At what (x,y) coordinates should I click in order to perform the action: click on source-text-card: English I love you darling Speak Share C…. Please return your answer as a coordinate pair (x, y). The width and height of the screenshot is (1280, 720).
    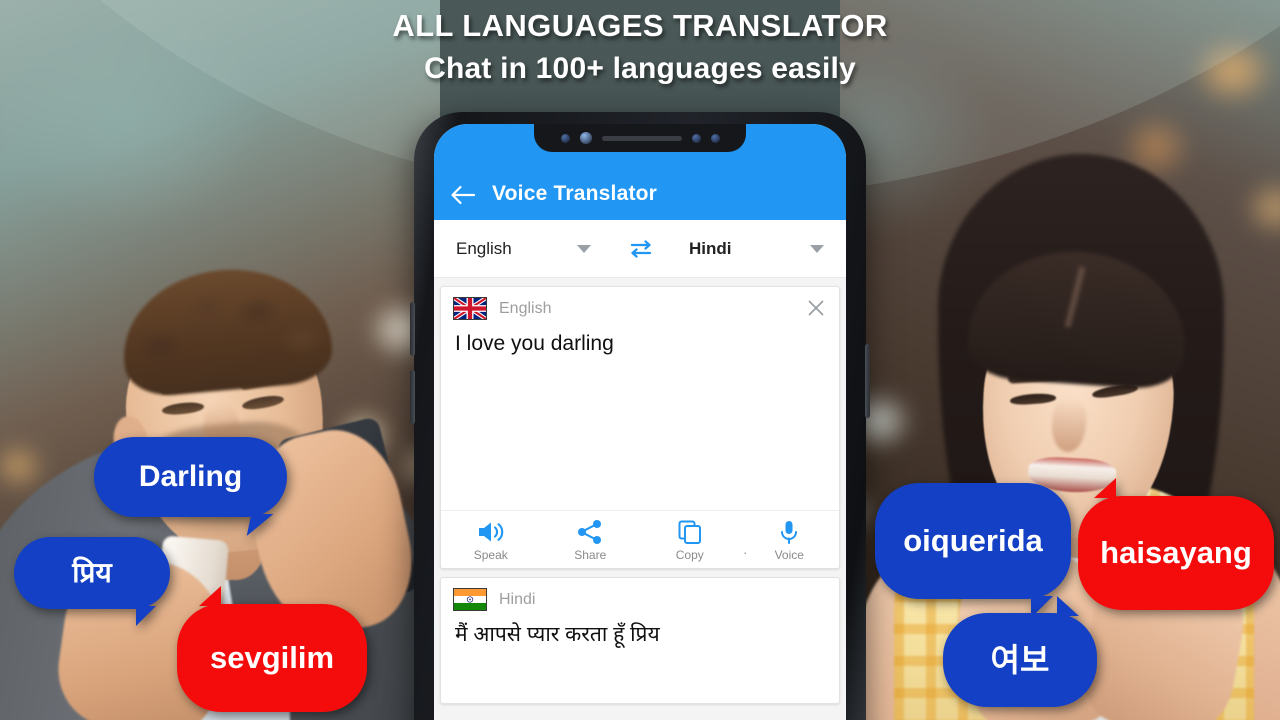
    Looking at the image, I should click on (640, 427).